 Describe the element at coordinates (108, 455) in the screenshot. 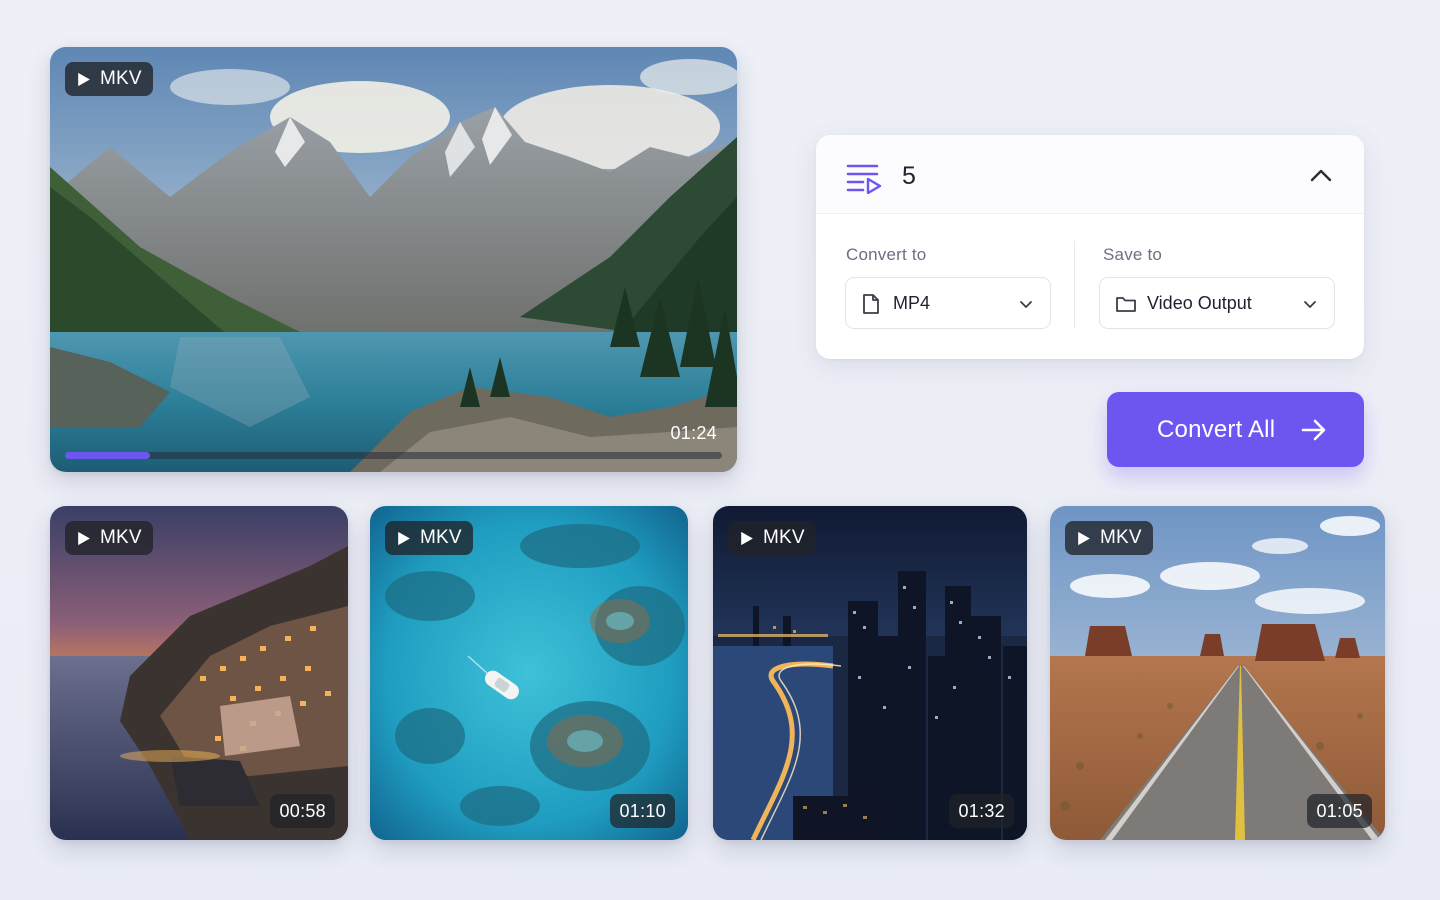

I see `progress-fill` at that location.